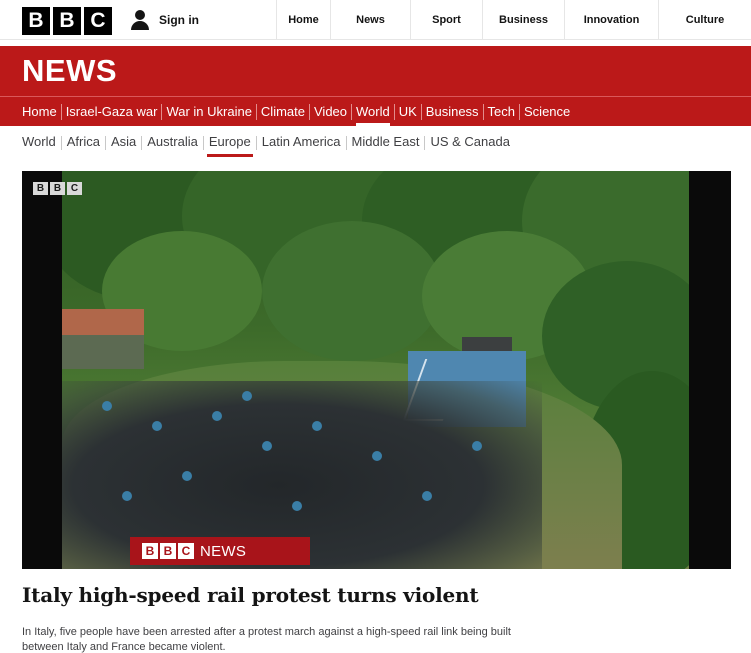 This screenshot has width=751, height=653. What do you see at coordinates (470, 145) in the screenshot?
I see `region-nav-us-canada: US & Canada` at bounding box center [470, 145].